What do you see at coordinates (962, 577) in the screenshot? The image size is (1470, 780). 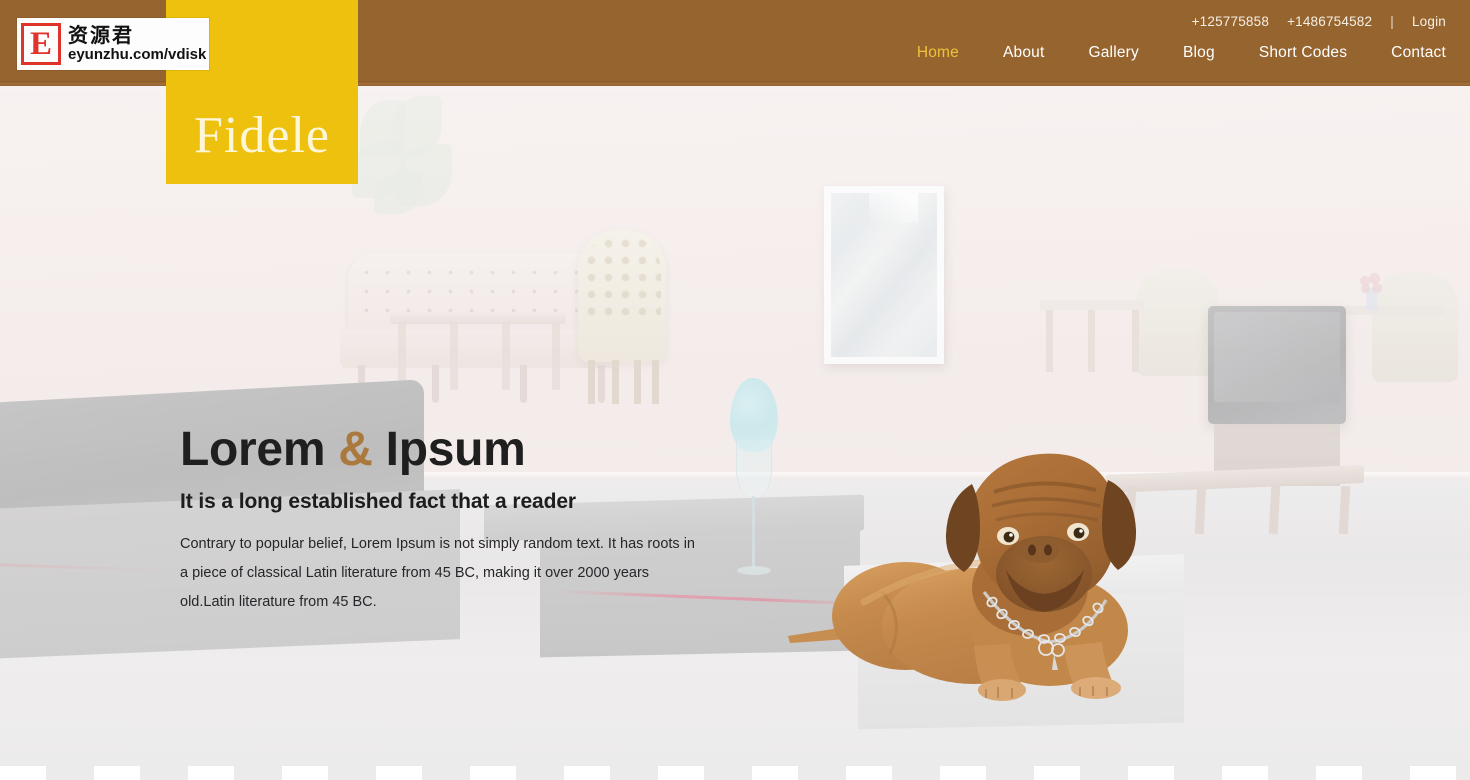 I see `dog-photo` at bounding box center [962, 577].